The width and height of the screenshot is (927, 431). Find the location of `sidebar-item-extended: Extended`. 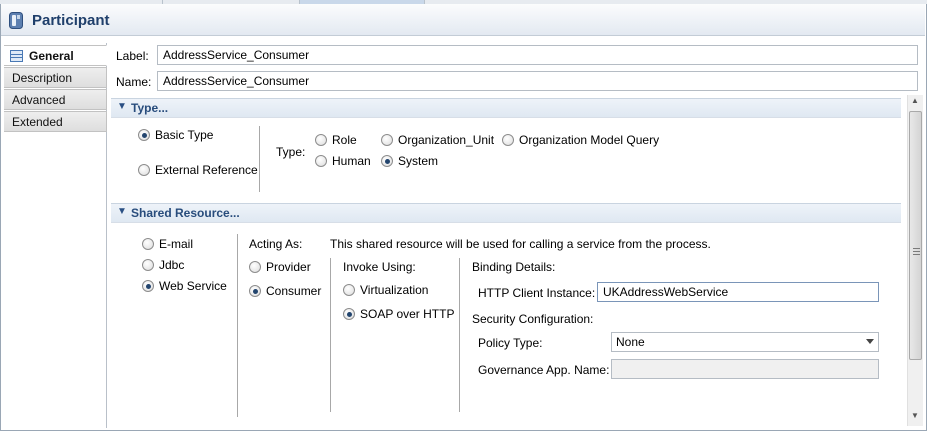

sidebar-item-extended: Extended is located at coordinates (55, 121).